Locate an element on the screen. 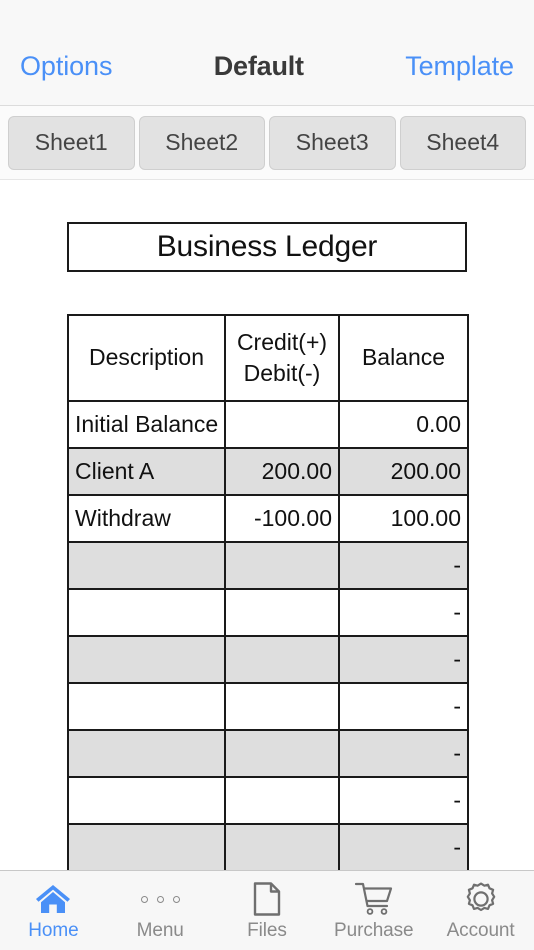  ledger-table-head: Description Credit(+) Debit(-) Balance is located at coordinates (268, 358).